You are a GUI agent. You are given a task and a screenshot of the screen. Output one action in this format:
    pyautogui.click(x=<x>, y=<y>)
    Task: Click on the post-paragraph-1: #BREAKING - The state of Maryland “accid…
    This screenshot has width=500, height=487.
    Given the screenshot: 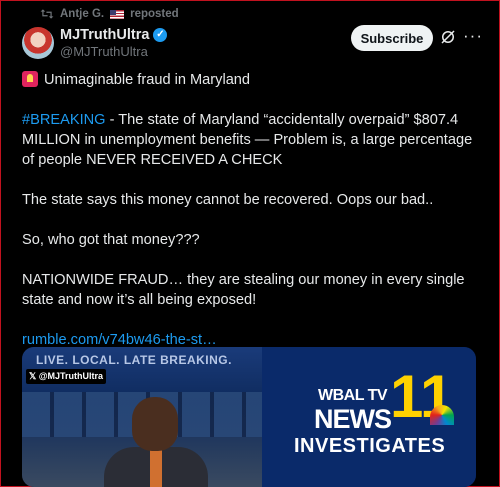 What is the action you would take?
    pyautogui.click(x=247, y=140)
    